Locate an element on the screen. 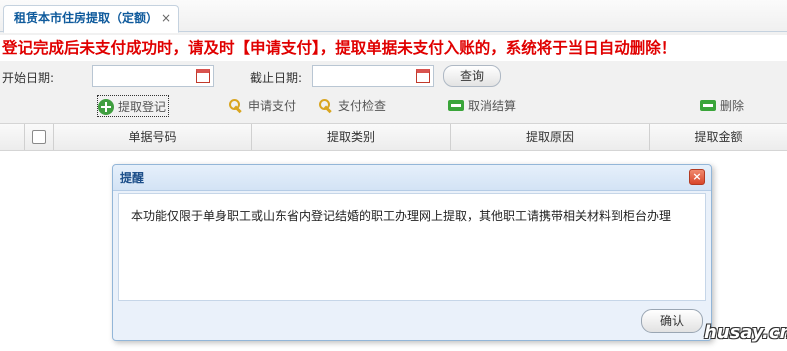 The image size is (787, 351). delete-label: 删除 is located at coordinates (732, 106).